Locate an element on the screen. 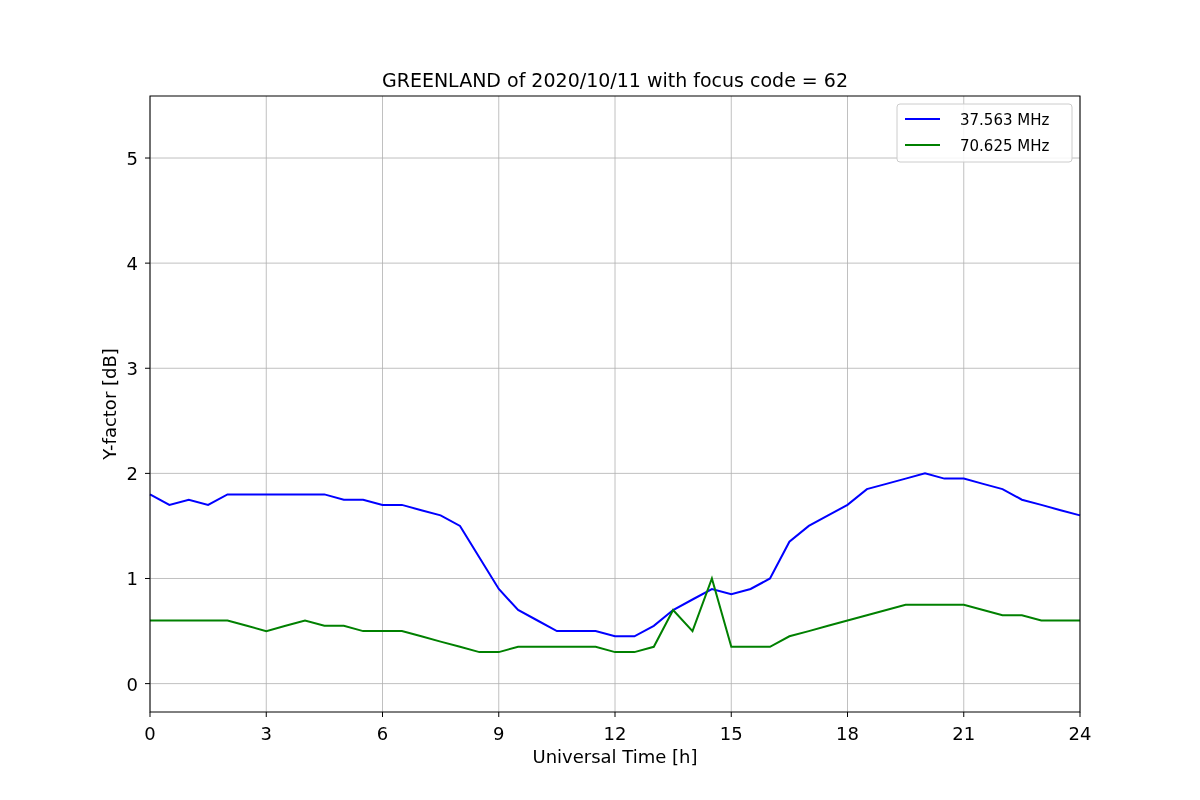 The image size is (1200, 800). y-axis-label: Y-factor [dB] is located at coordinates (109, 404).